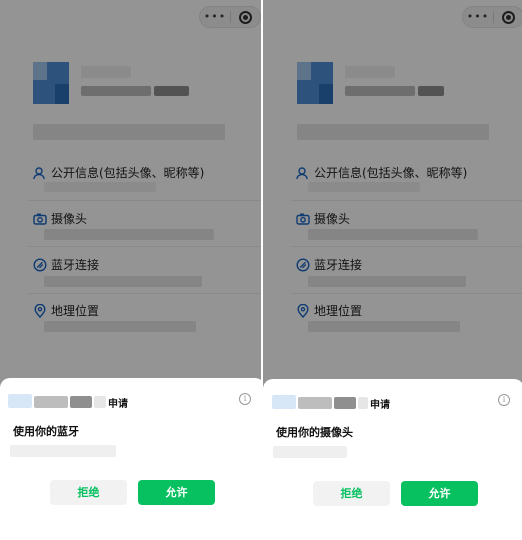 This screenshot has height=540, width=522. I want to click on request-title: 使用你的摄像头, so click(314, 432).